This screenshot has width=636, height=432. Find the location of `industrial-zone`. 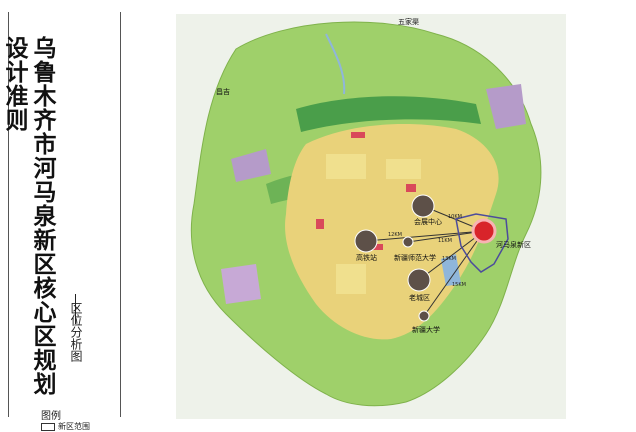

industrial-zone is located at coordinates (241, 284).